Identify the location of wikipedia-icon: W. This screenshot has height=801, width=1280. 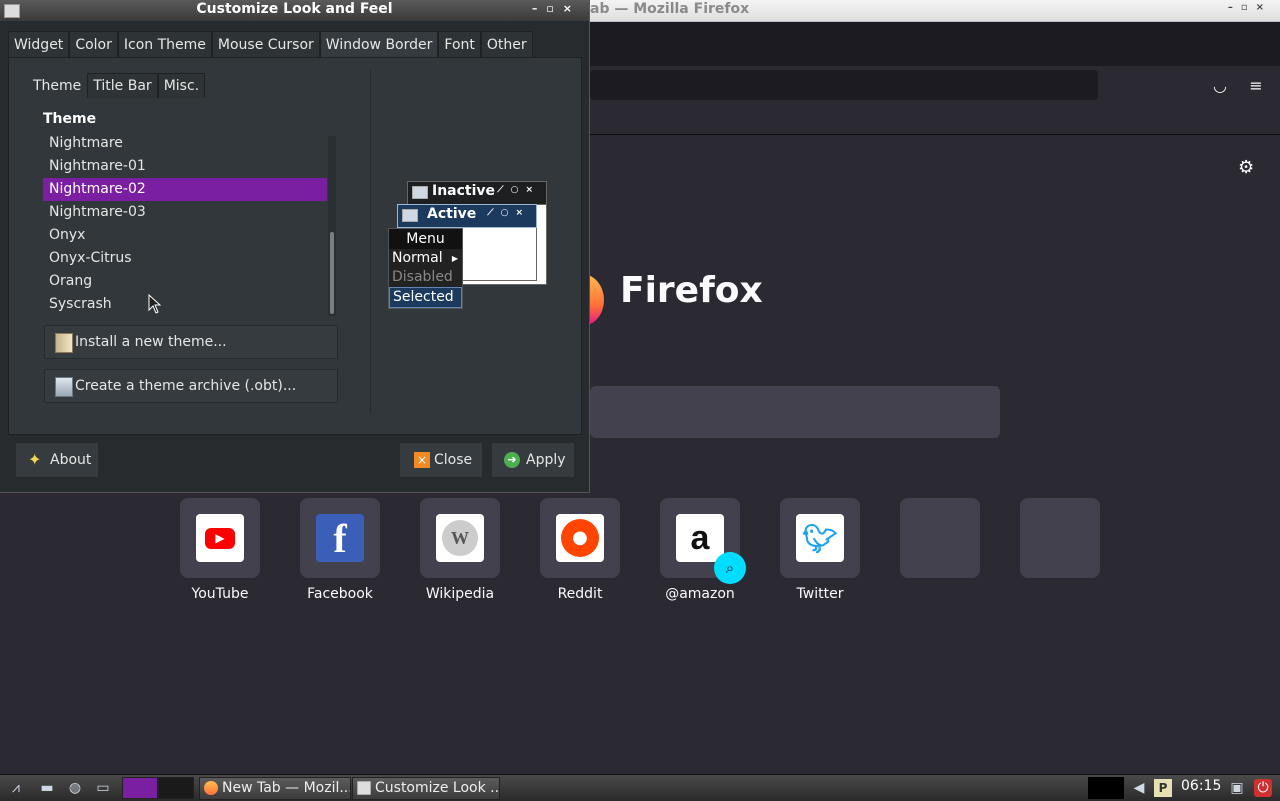
(460, 538).